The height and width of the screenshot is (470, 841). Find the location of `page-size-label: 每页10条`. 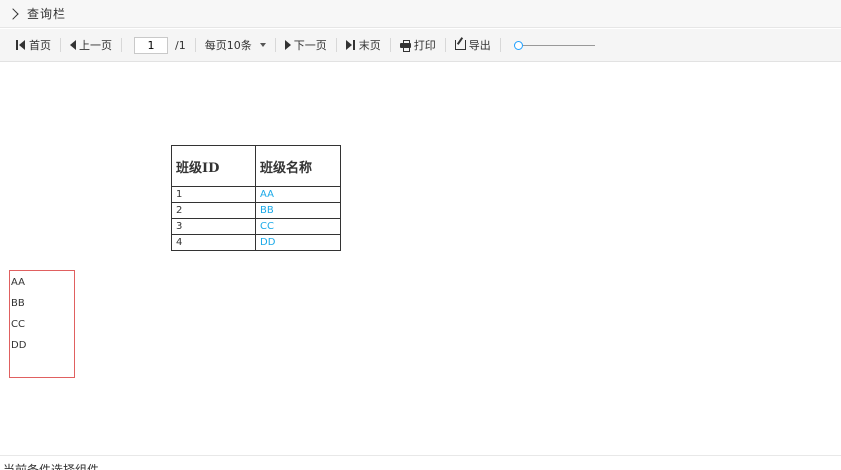

page-size-label: 每页10条 is located at coordinates (228, 45).